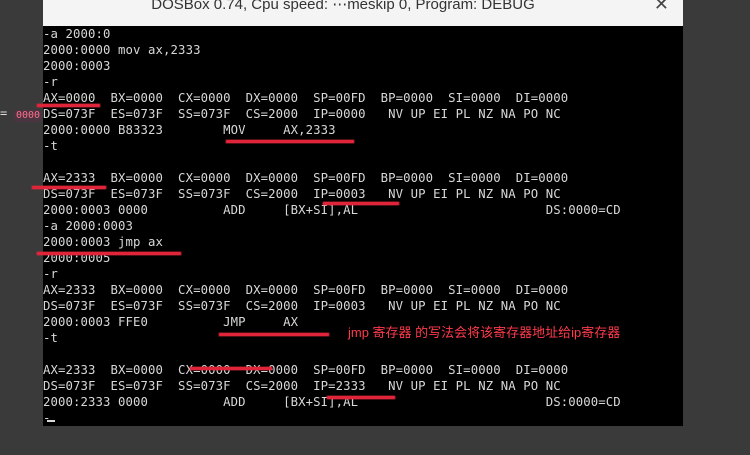  What do you see at coordinates (109, 253) in the screenshot?
I see `highlight-jmp-line` at bounding box center [109, 253].